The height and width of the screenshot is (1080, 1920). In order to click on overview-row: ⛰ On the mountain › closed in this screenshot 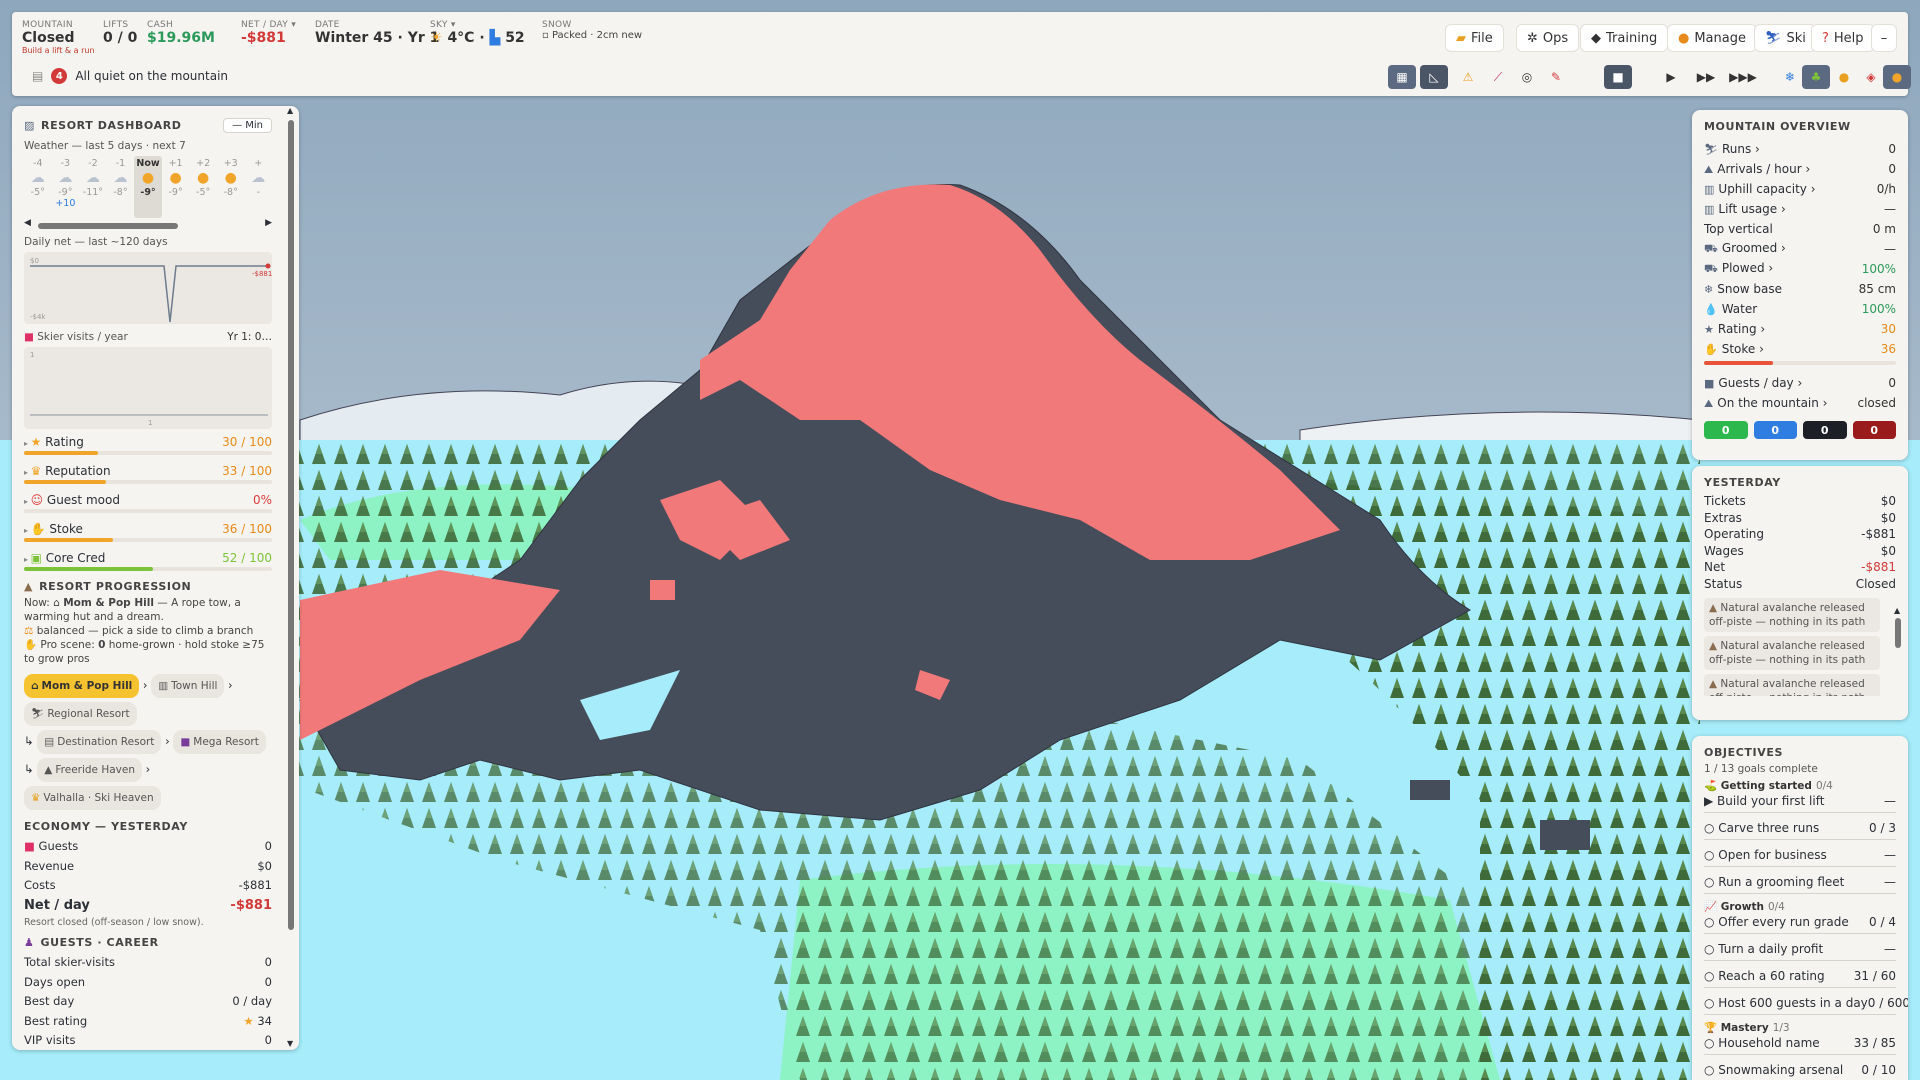, I will do `click(1800, 403)`.